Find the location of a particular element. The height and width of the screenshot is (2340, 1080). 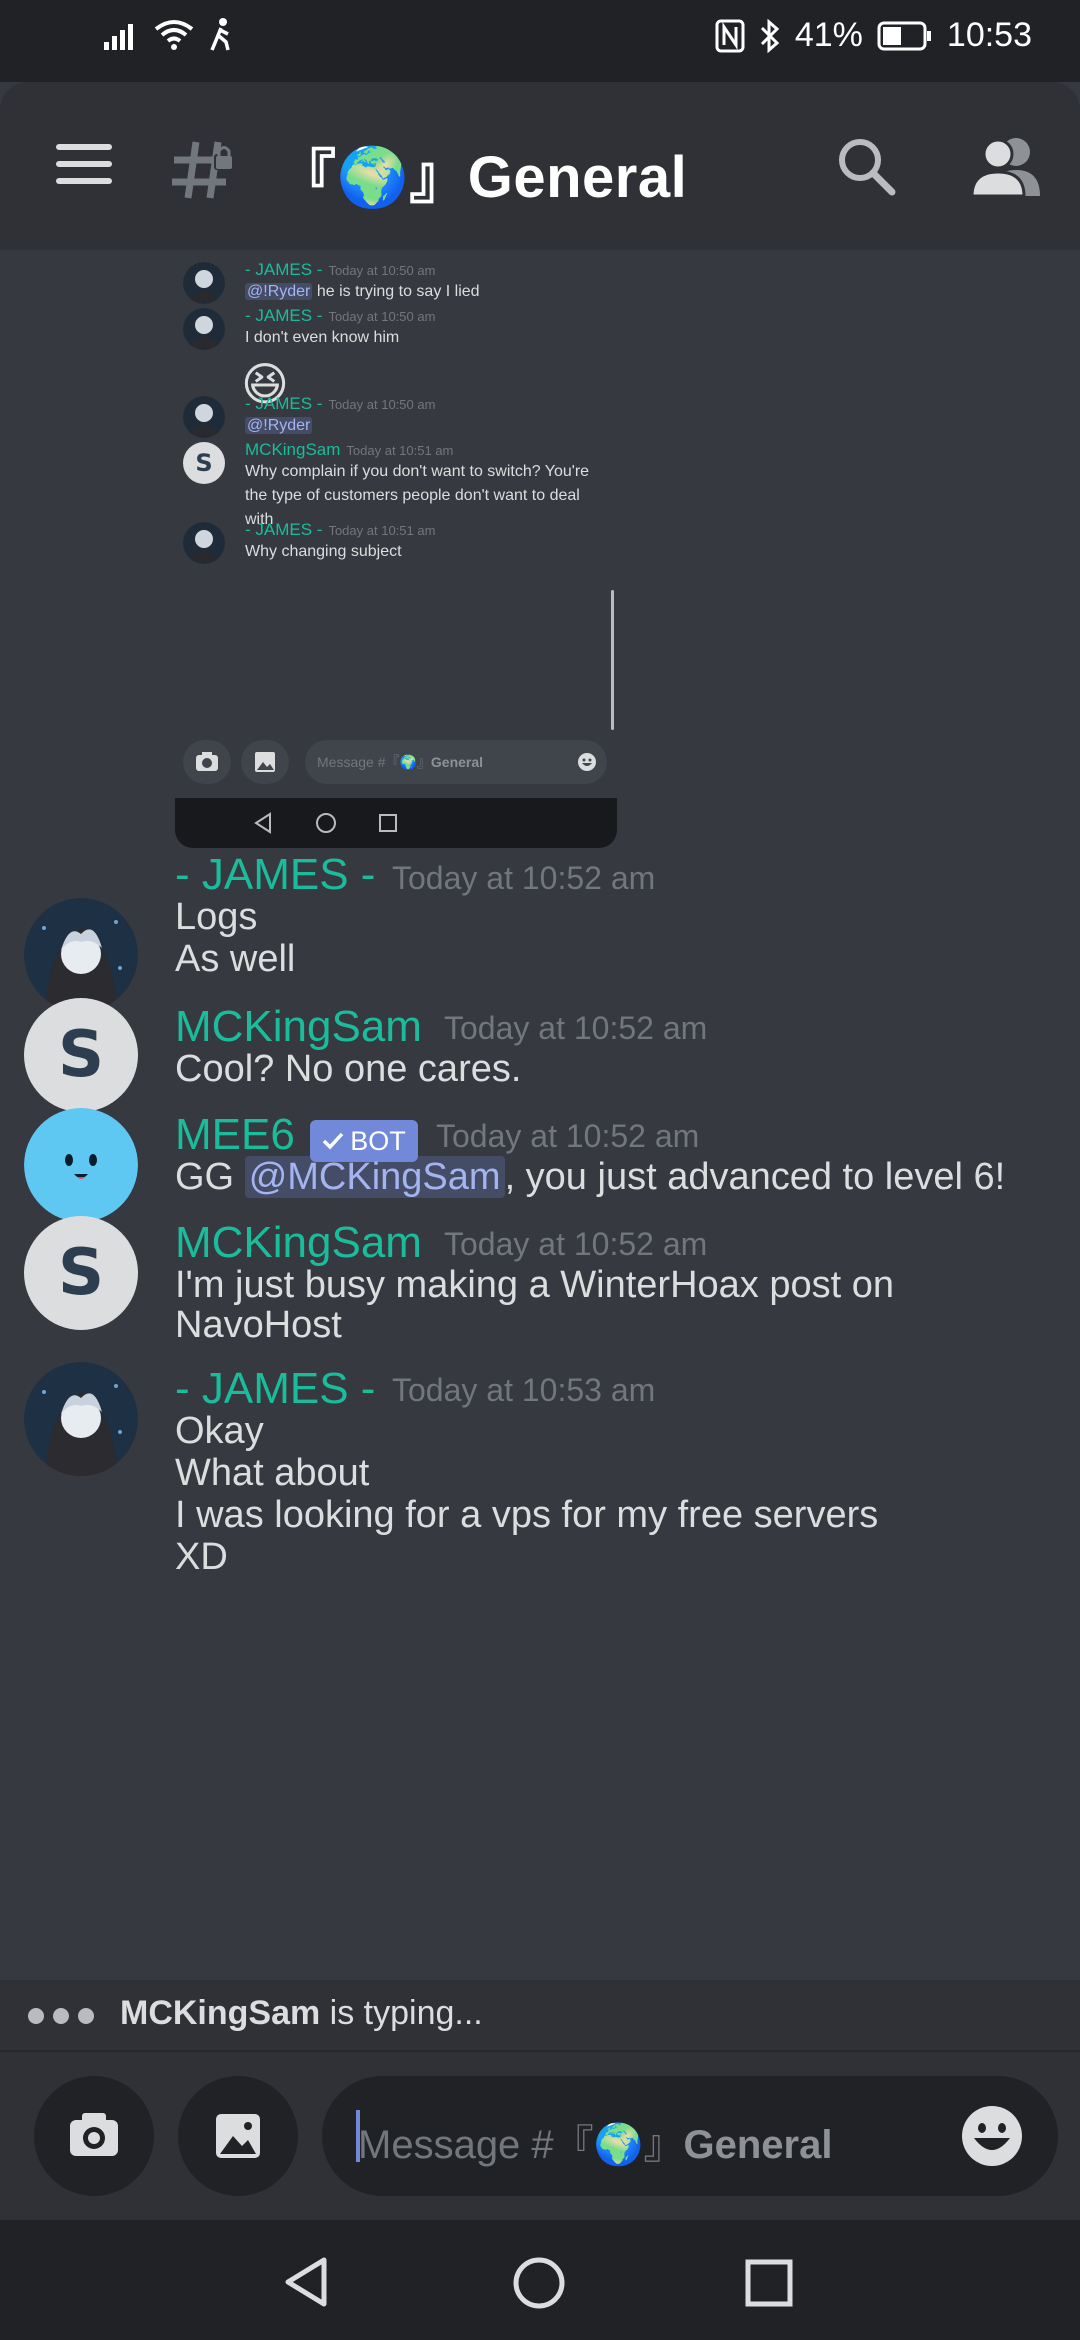

signal-icon is located at coordinates (118, 37).